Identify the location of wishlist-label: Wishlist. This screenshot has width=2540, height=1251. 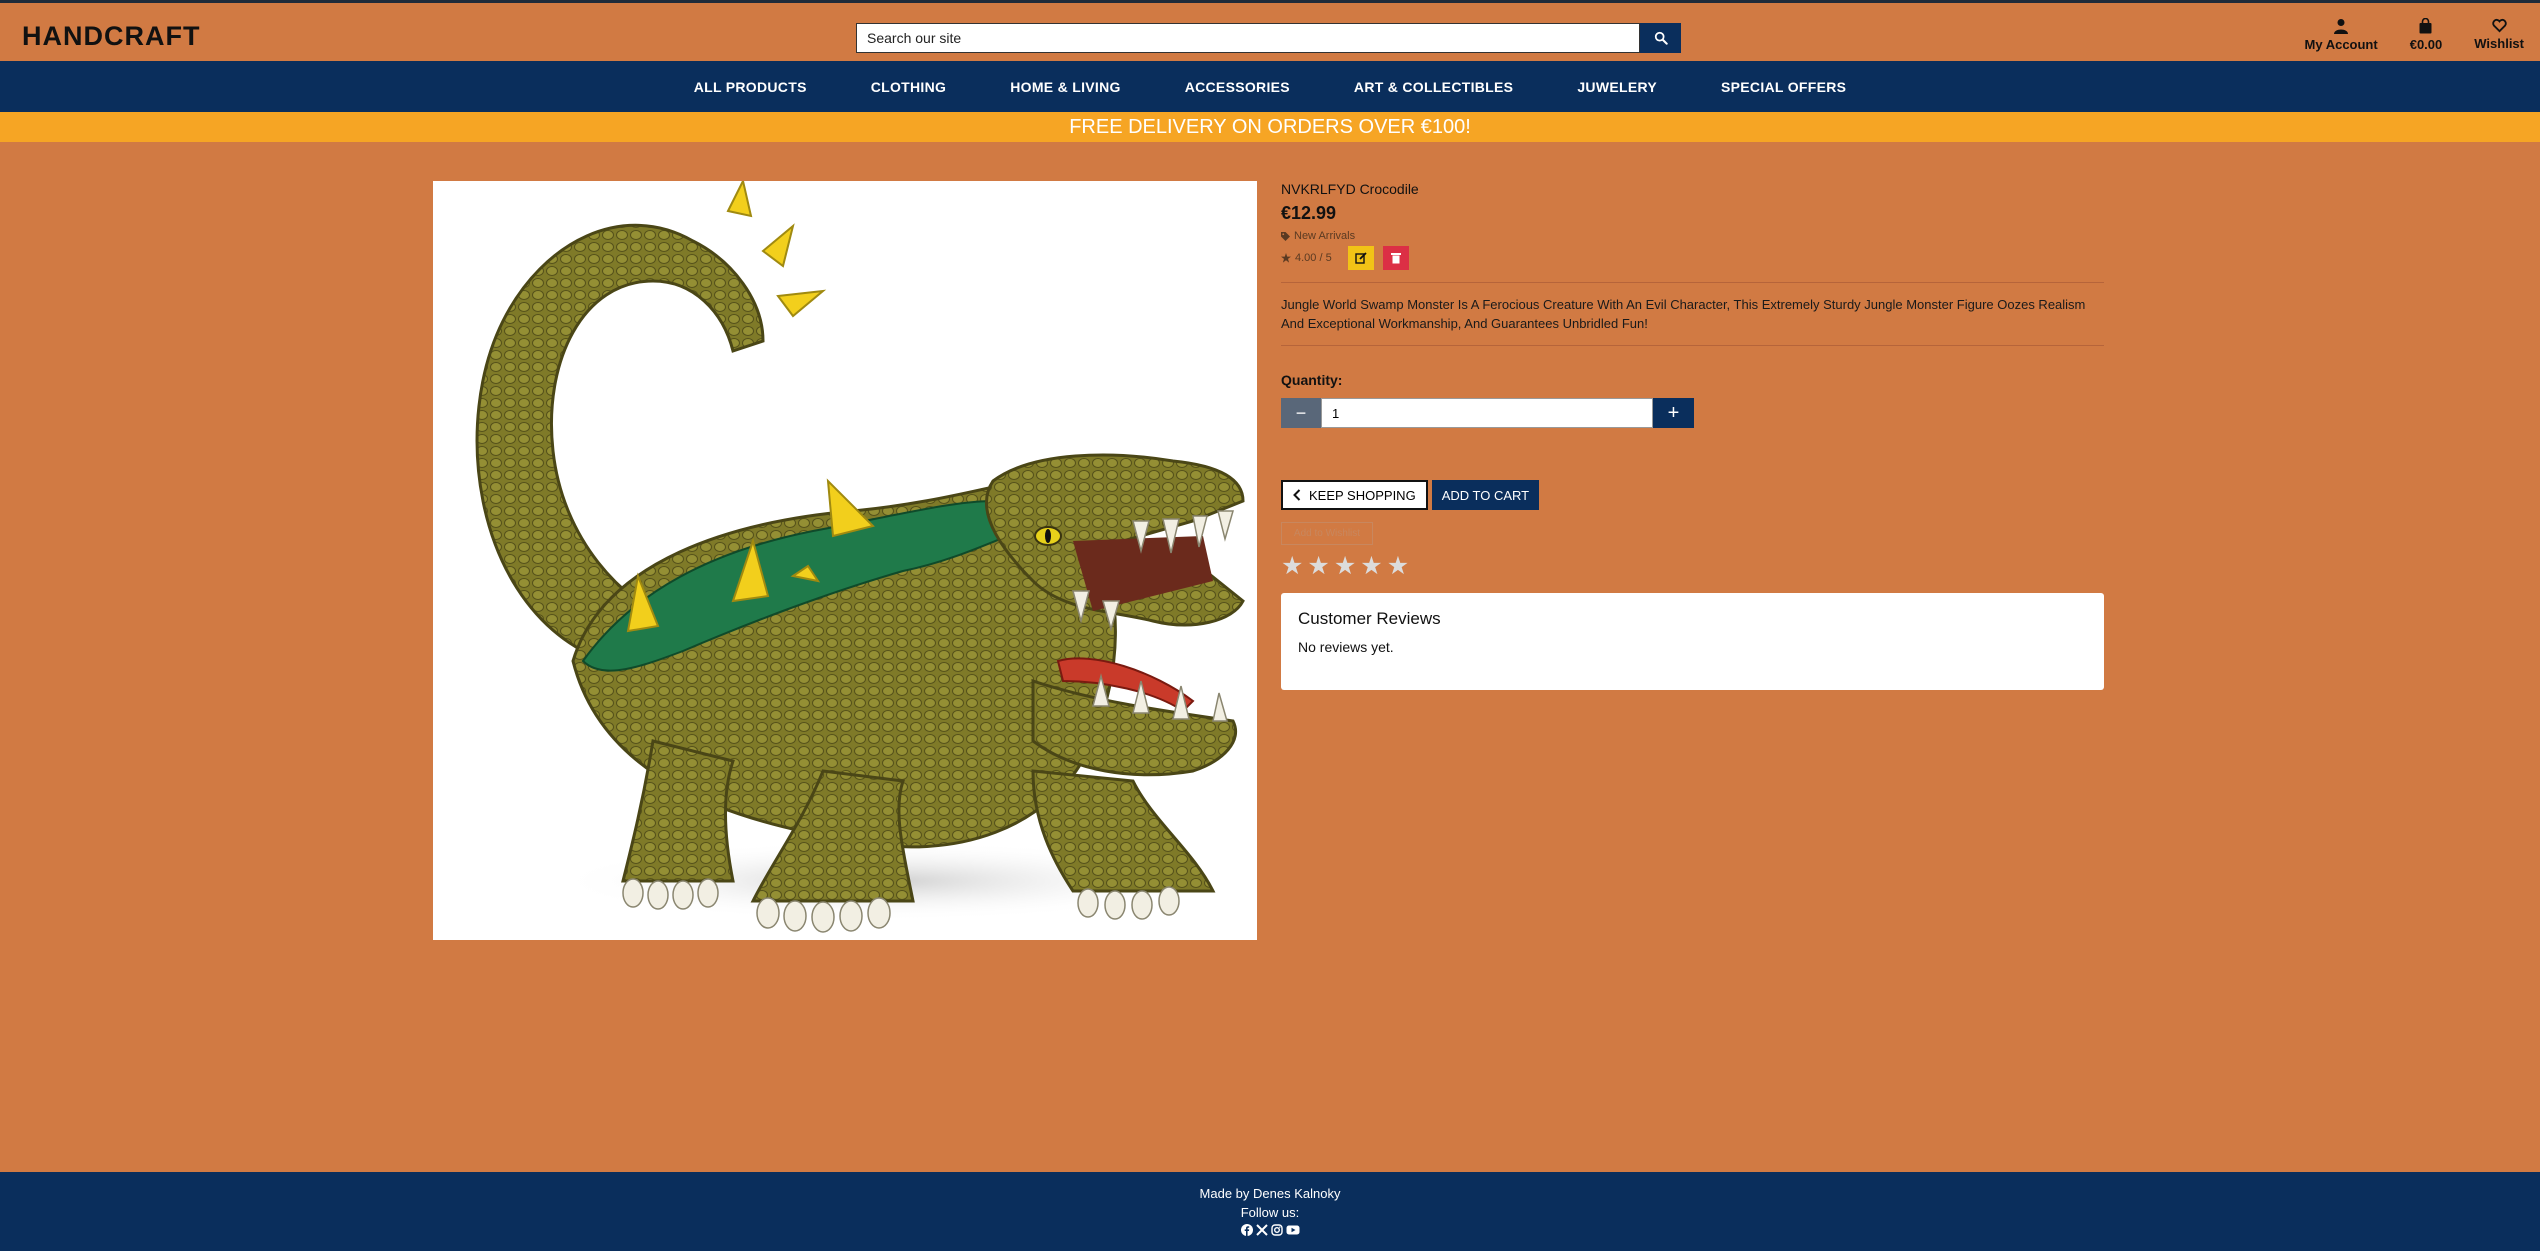
(2499, 43).